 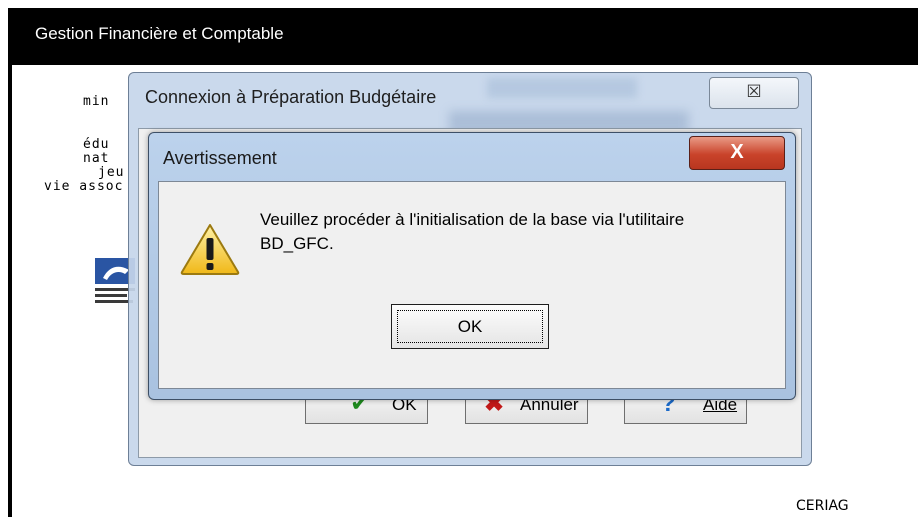 What do you see at coordinates (10, 291) in the screenshot?
I see `app-left-border` at bounding box center [10, 291].